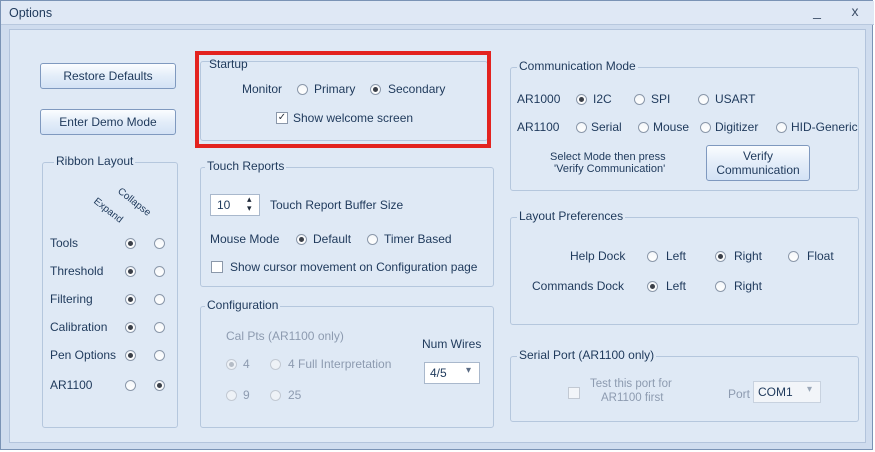  Describe the element at coordinates (95, 161) in the screenshot. I see `ribbon-layout-title: Ribbon Layout` at that location.